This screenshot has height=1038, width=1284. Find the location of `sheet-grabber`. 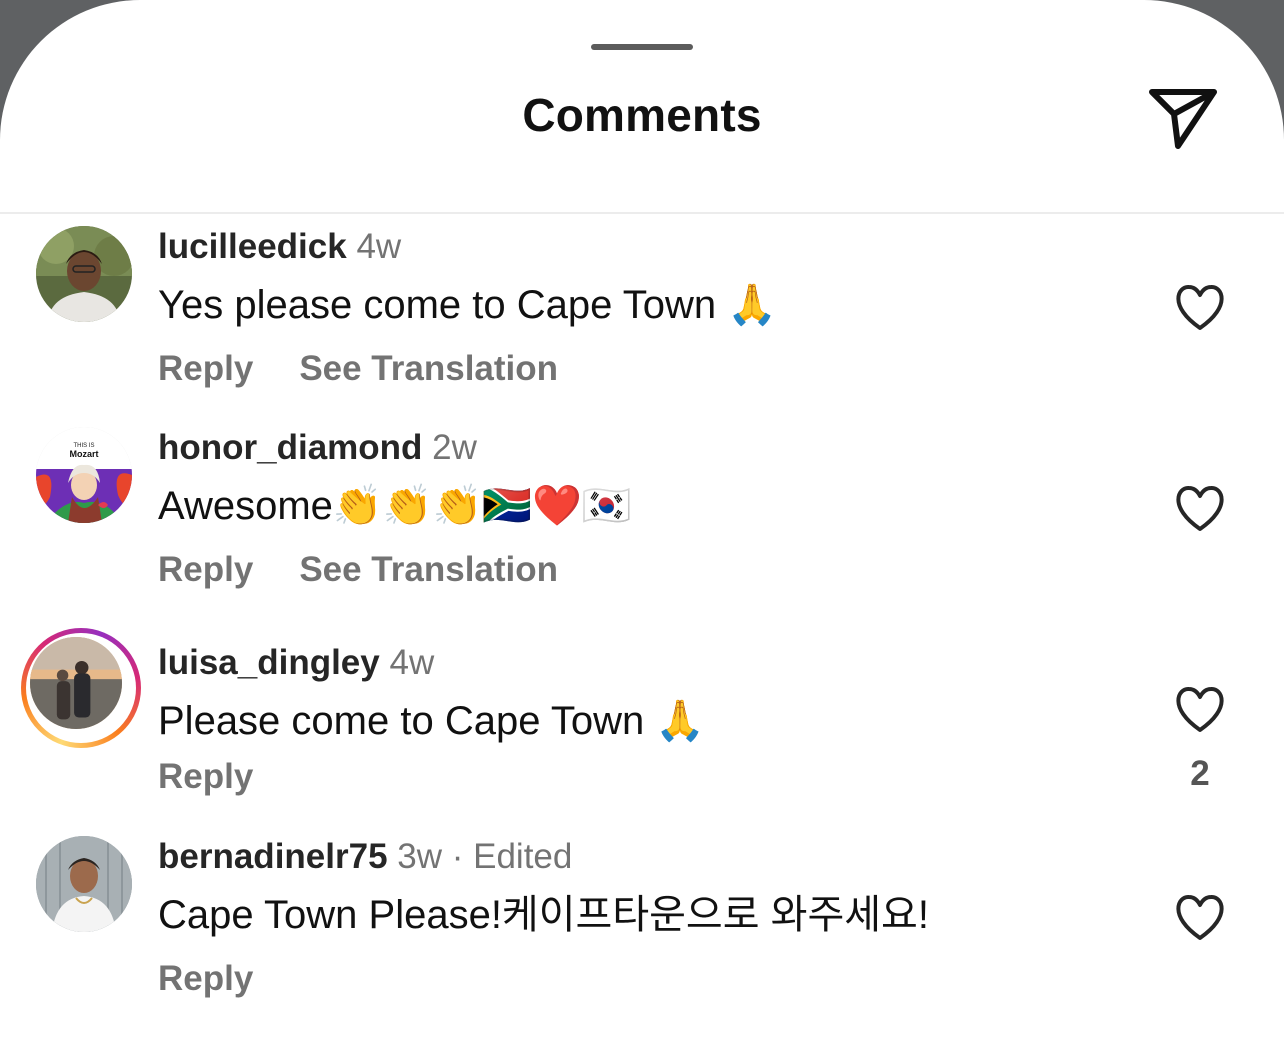

sheet-grabber is located at coordinates (642, 47).